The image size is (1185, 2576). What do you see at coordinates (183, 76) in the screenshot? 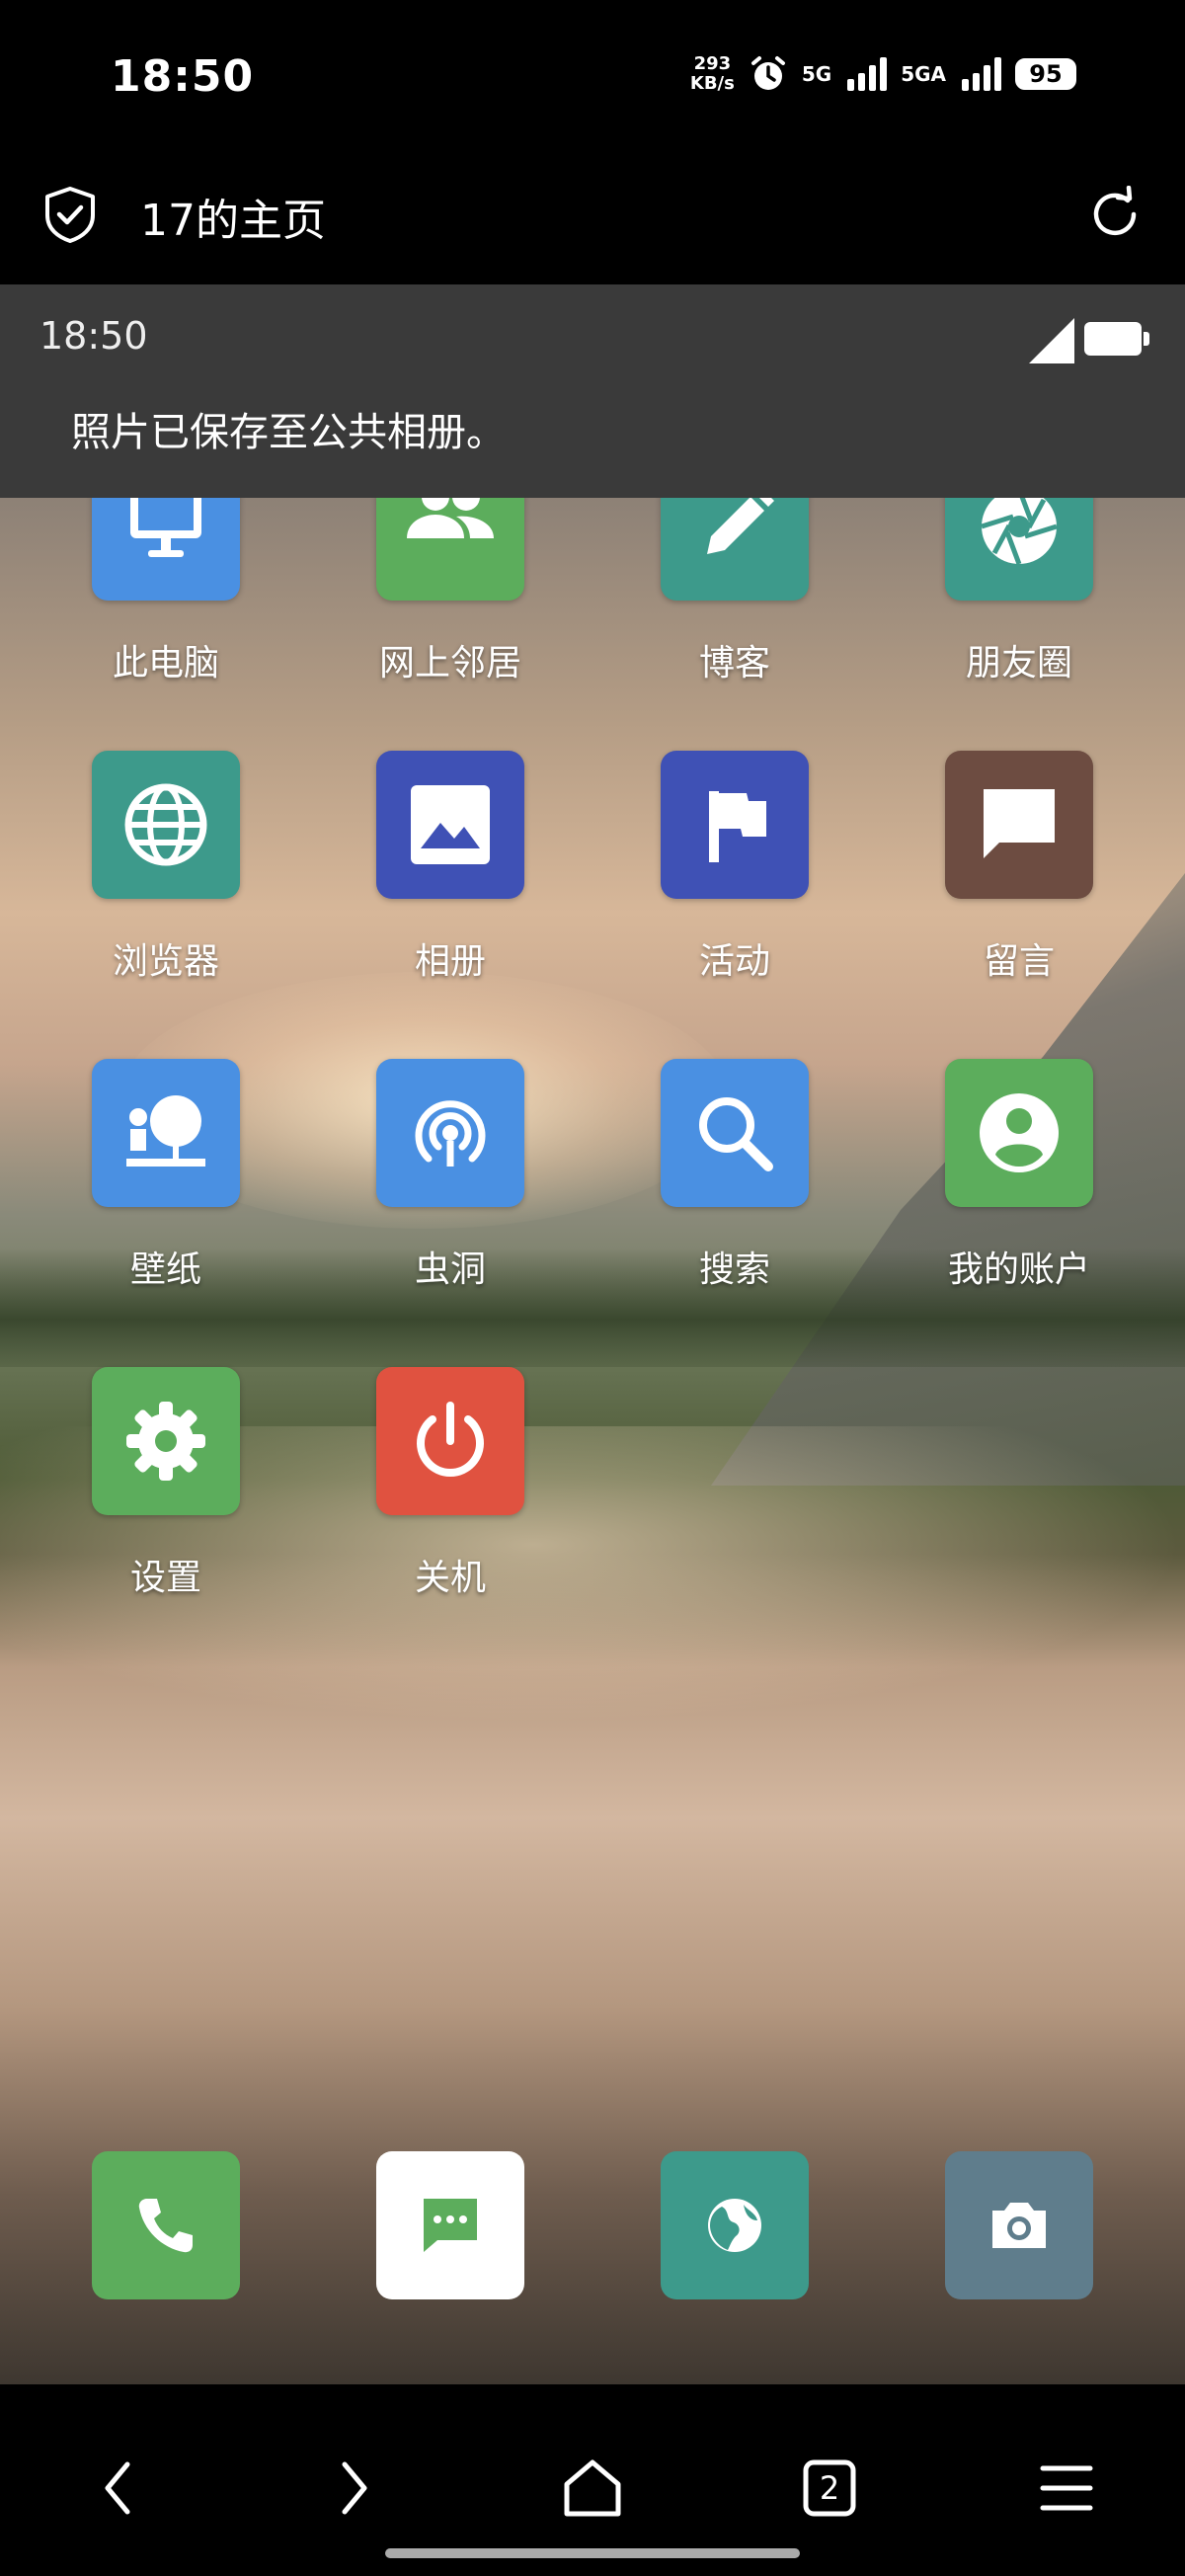
I see `status-time: 18:50` at bounding box center [183, 76].